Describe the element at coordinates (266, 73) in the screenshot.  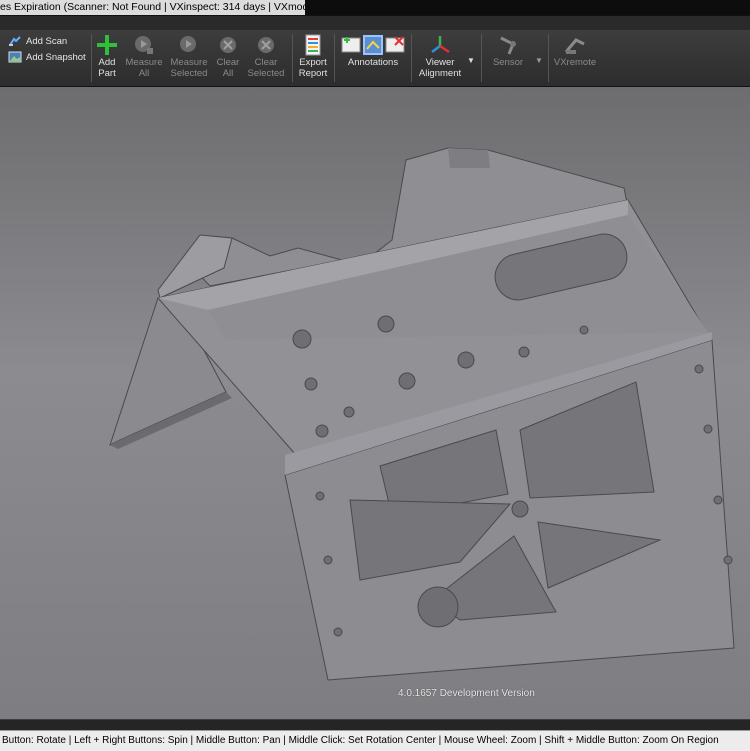
I see `clear-selected-label-line2: Selected` at that location.